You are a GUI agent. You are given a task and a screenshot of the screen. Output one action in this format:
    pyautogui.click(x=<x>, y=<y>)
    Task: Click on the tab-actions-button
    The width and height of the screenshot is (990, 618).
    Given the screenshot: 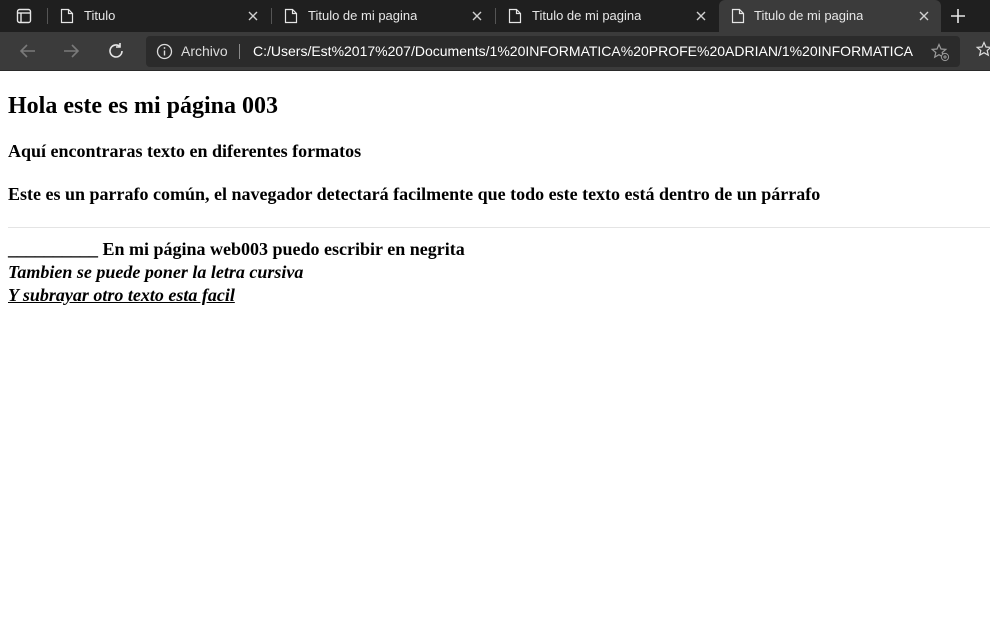 What is the action you would take?
    pyautogui.click(x=24, y=16)
    